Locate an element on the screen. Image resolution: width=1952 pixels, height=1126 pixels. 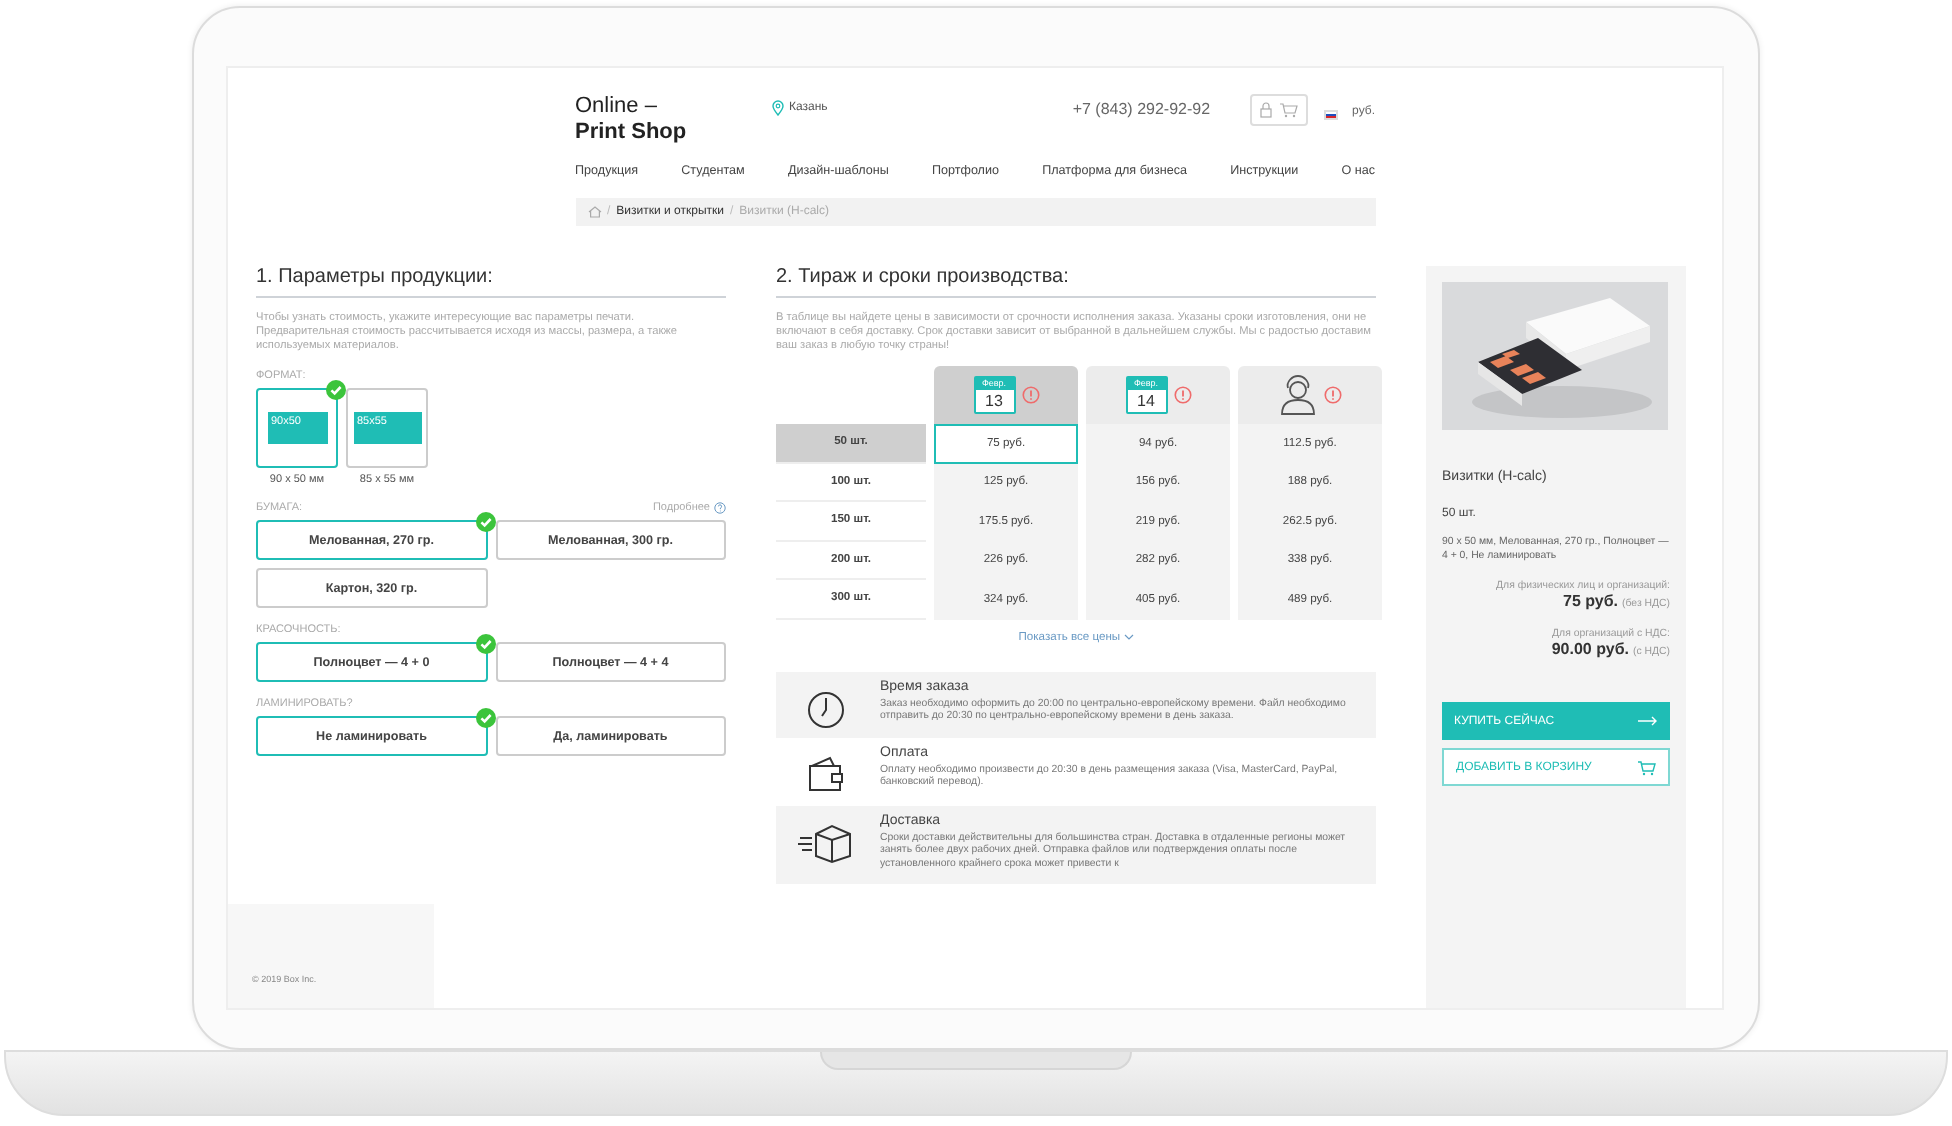
help-icon is located at coordinates (720, 508).